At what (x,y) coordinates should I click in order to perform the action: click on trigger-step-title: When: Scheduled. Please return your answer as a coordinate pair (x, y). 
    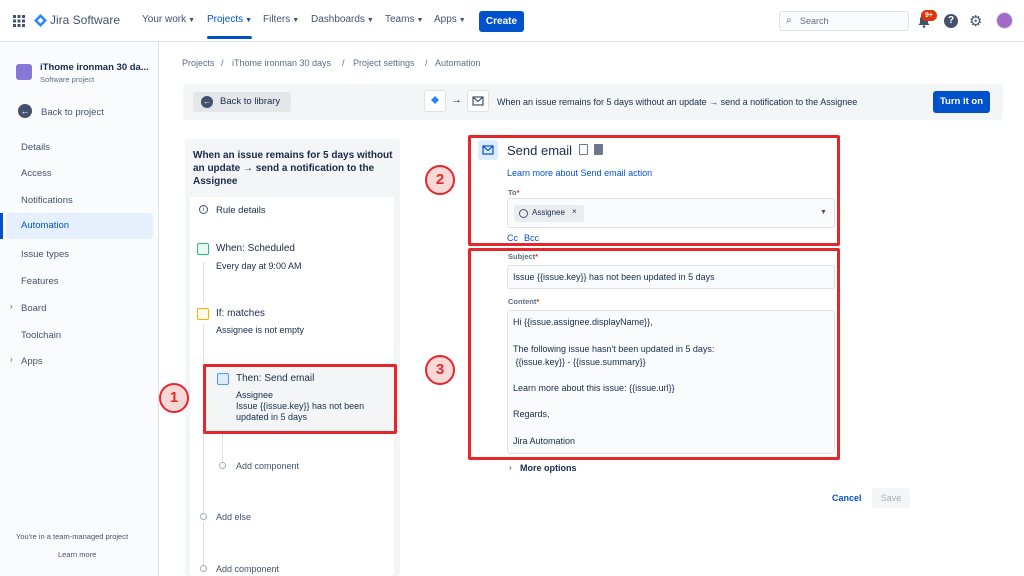
    Looking at the image, I should click on (255, 248).